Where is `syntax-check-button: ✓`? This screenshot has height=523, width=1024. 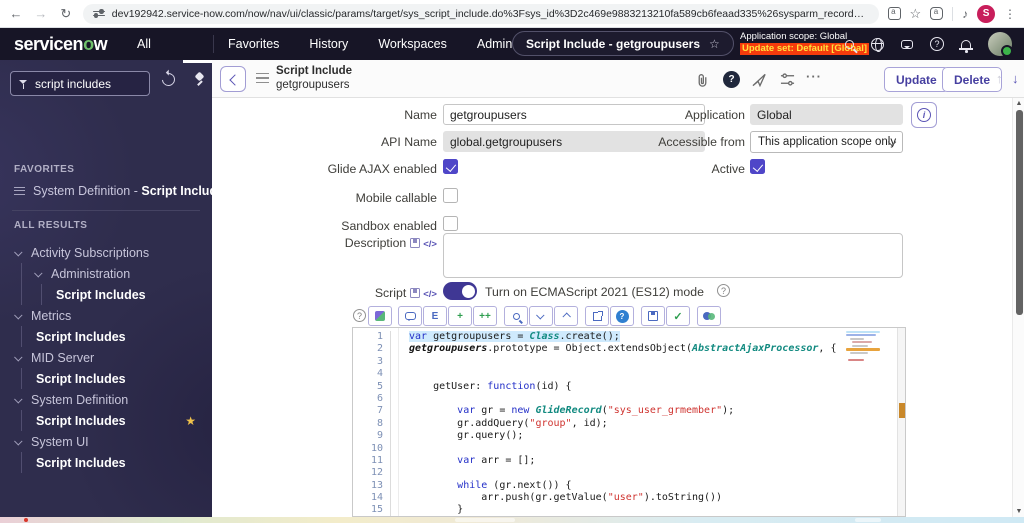
syntax-check-button: ✓ is located at coordinates (678, 316).